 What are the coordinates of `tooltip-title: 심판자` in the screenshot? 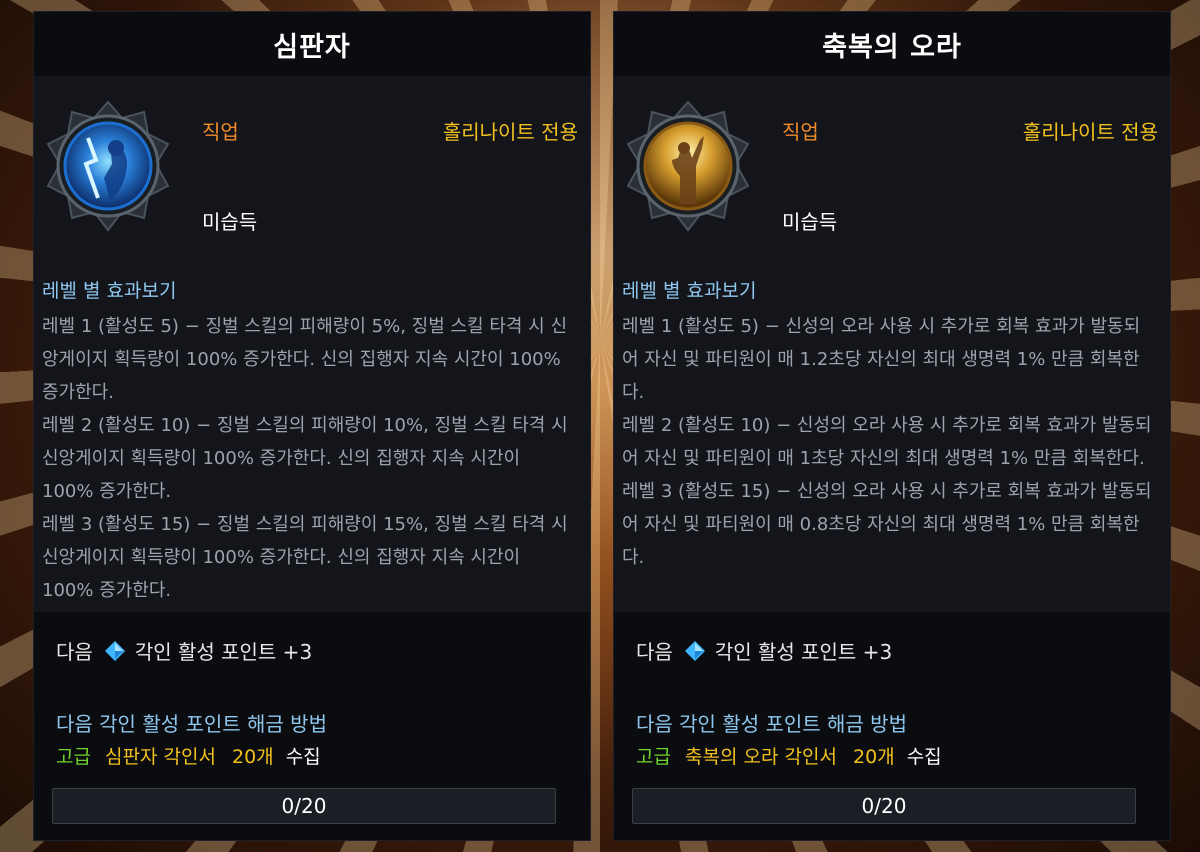 It's located at (312, 44).